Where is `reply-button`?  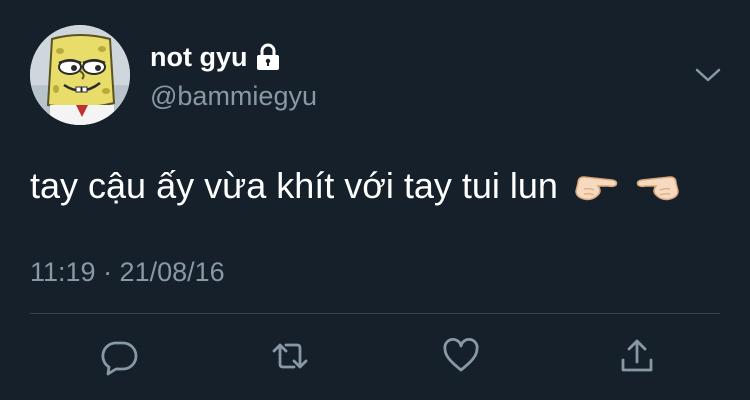
reply-button is located at coordinates (119, 356).